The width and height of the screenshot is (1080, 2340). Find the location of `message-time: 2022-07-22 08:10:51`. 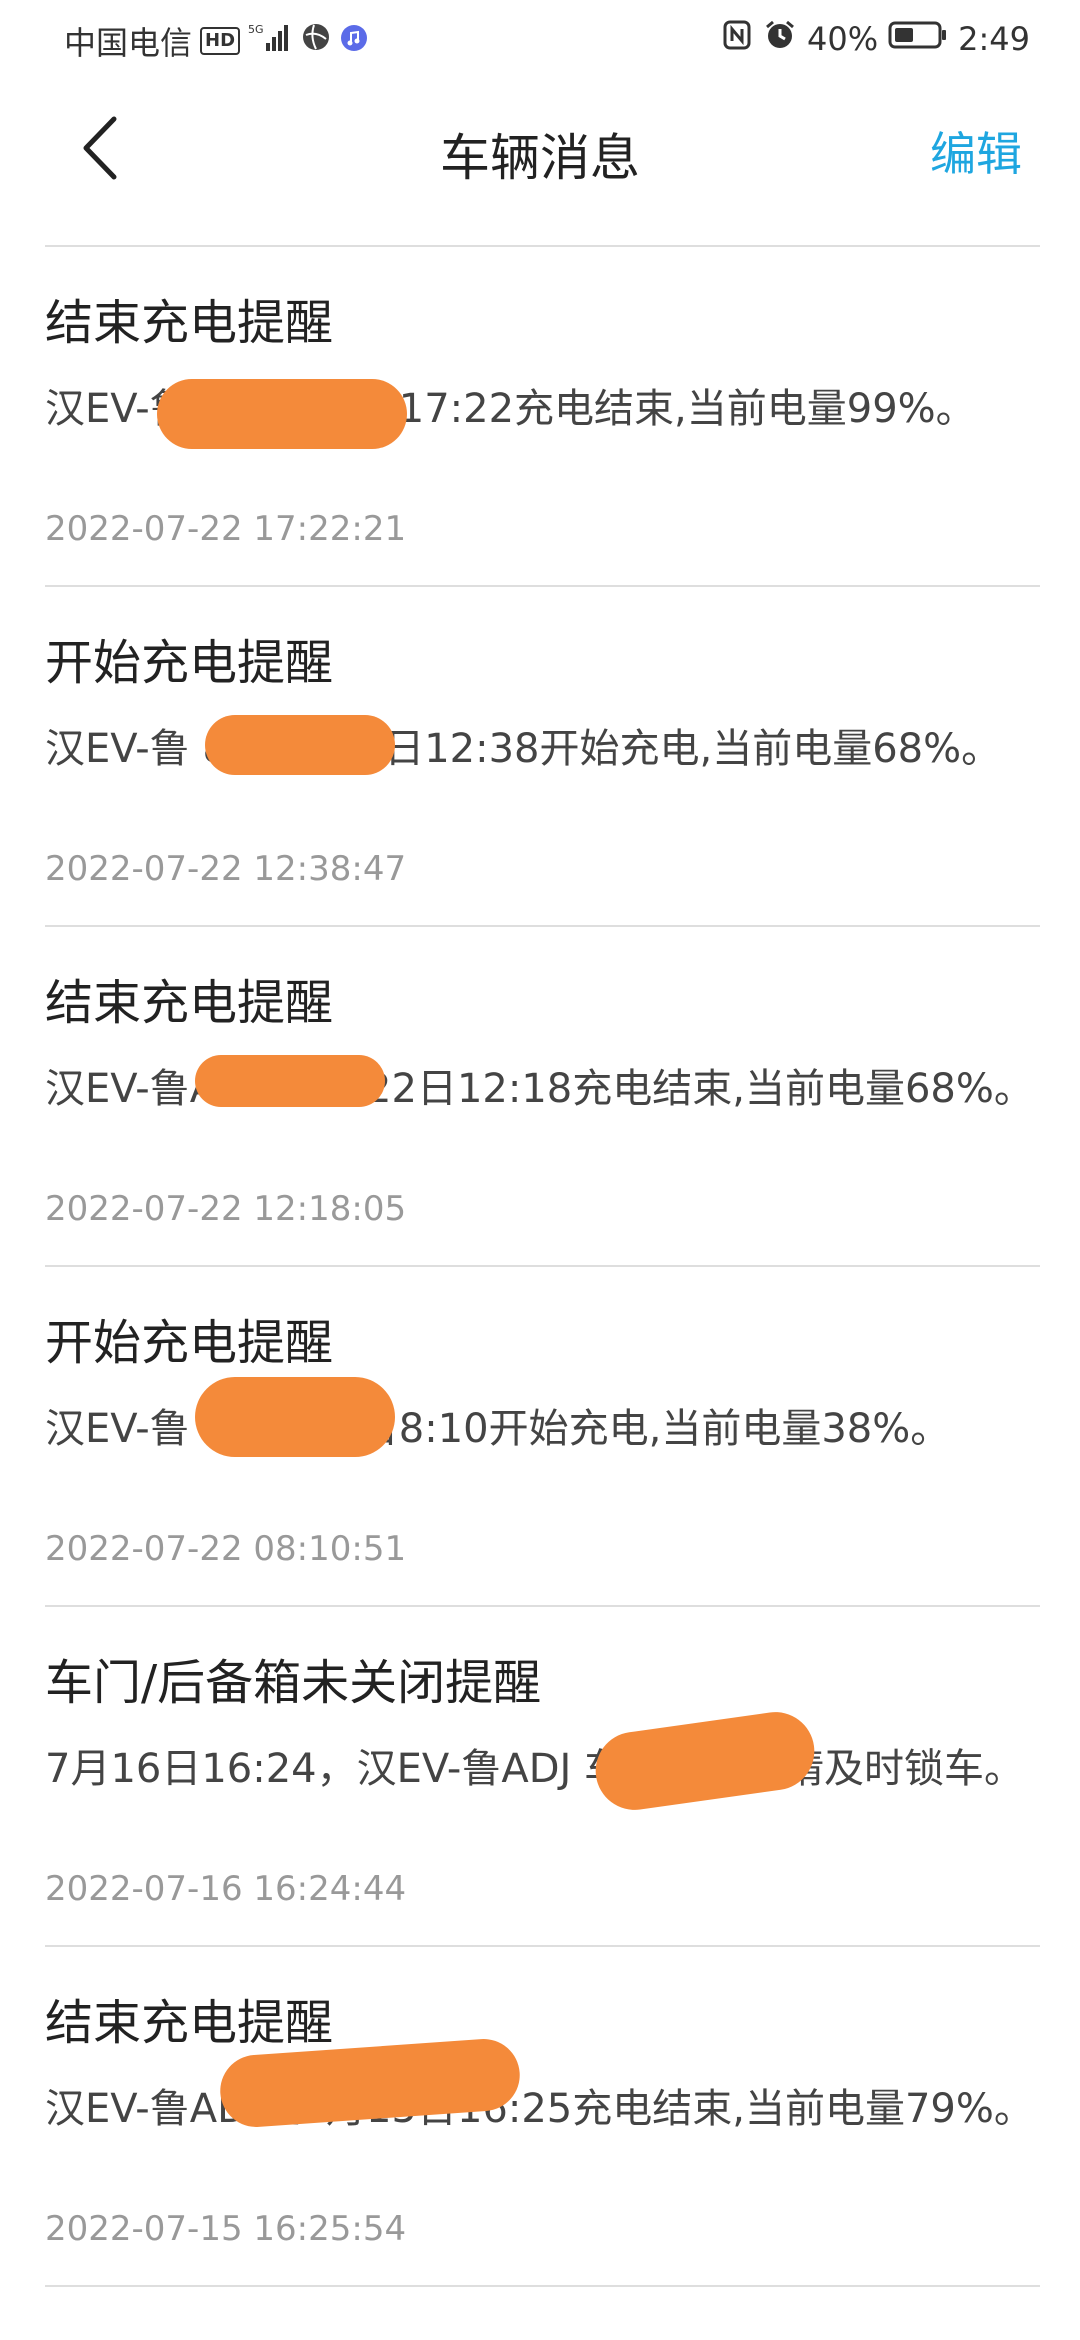

message-time: 2022-07-22 08:10:51 is located at coordinates (226, 1549).